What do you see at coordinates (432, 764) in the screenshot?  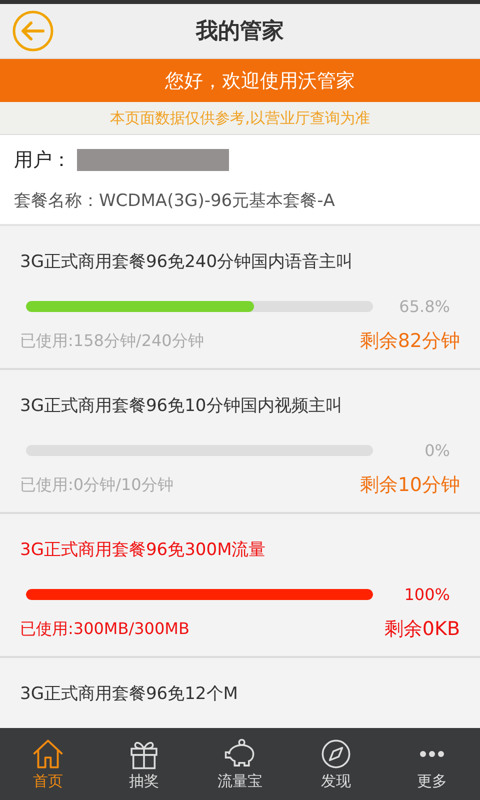 I see `nav-tab: 更多` at bounding box center [432, 764].